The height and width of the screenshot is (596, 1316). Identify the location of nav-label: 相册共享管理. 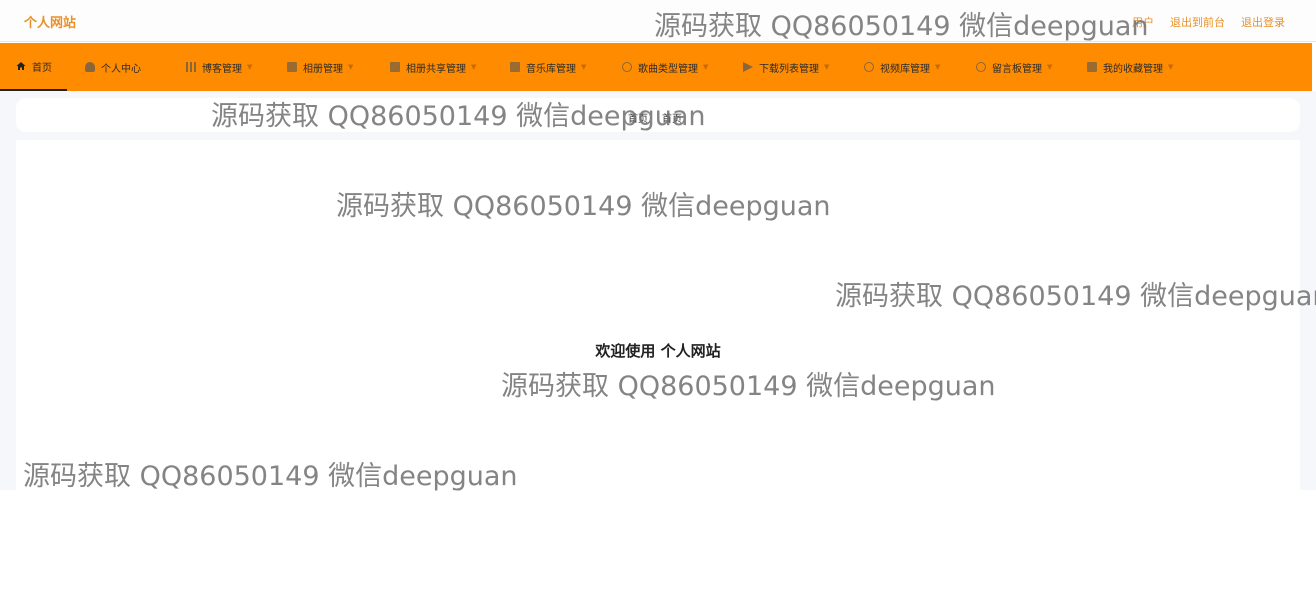
(436, 69).